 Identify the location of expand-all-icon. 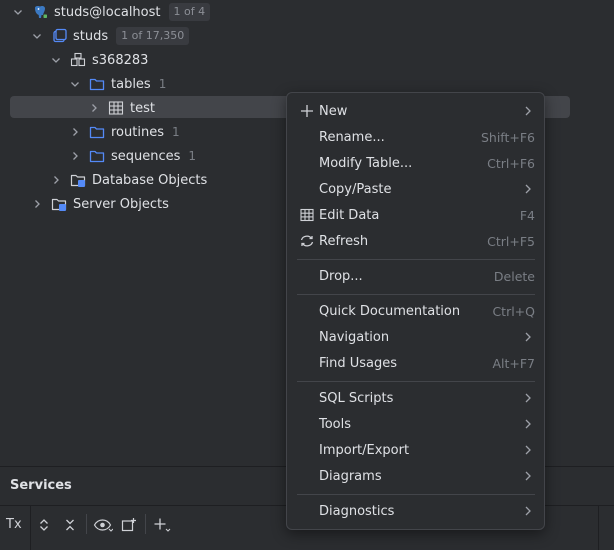
(44, 525).